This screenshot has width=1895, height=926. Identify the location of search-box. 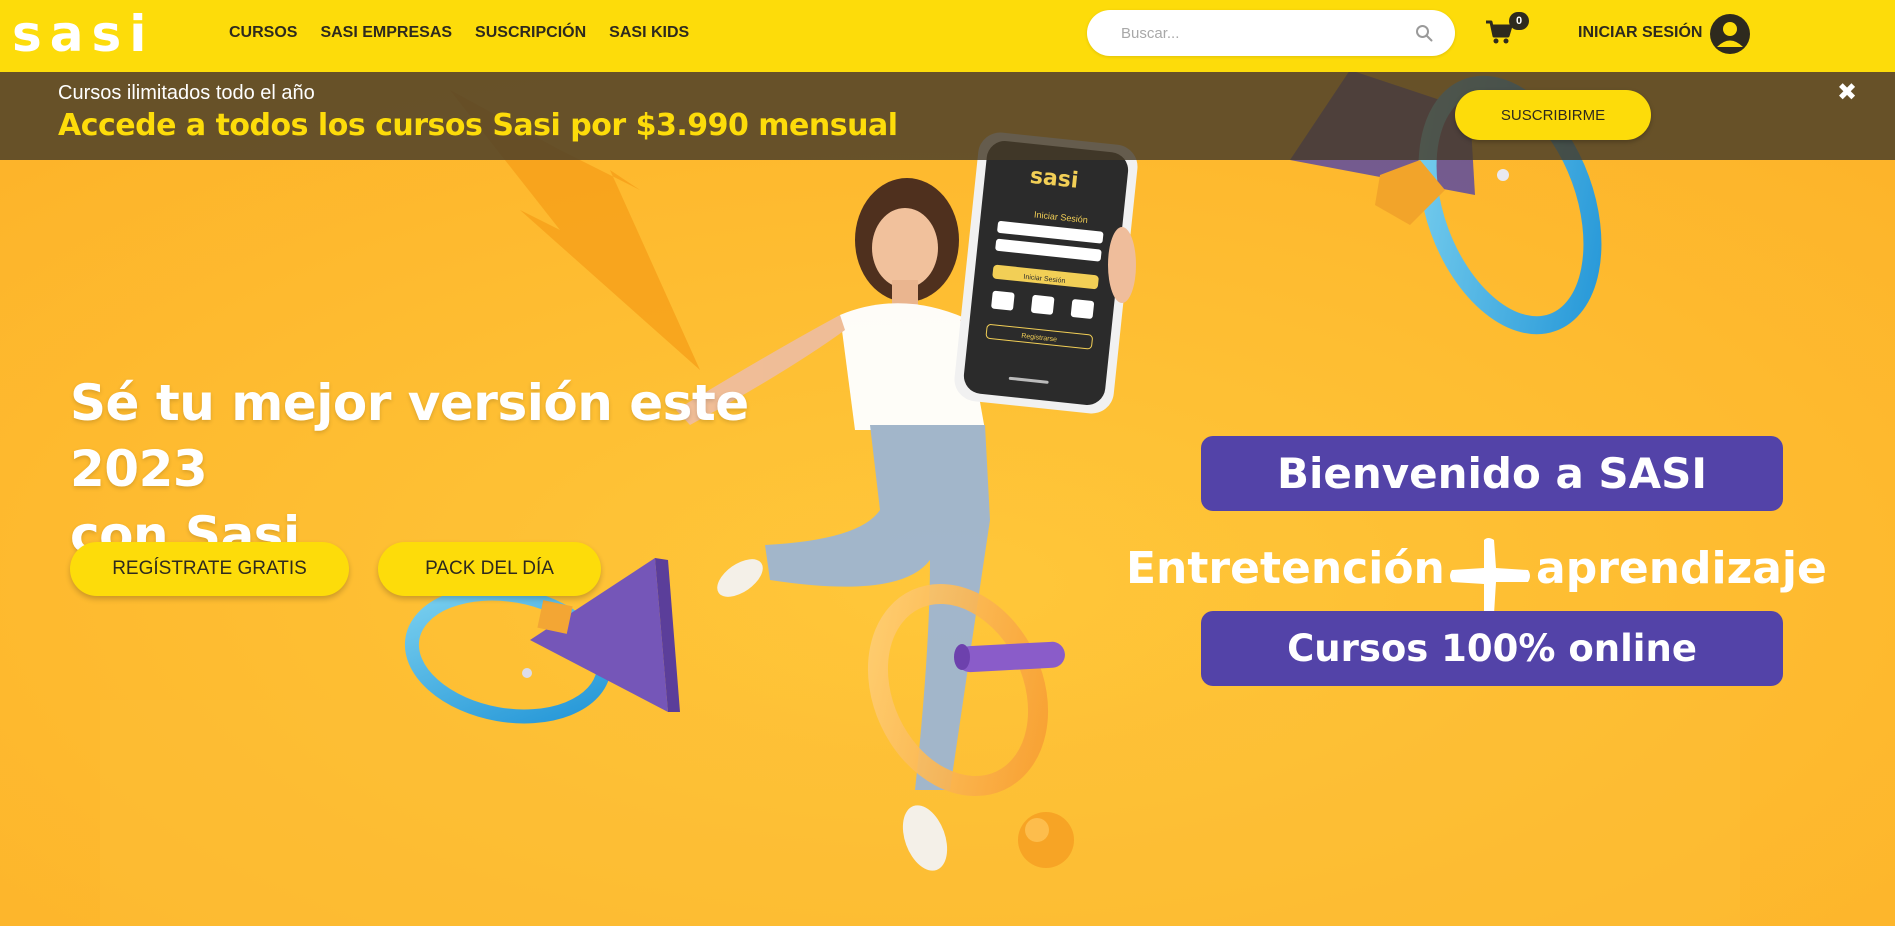
(1271, 33).